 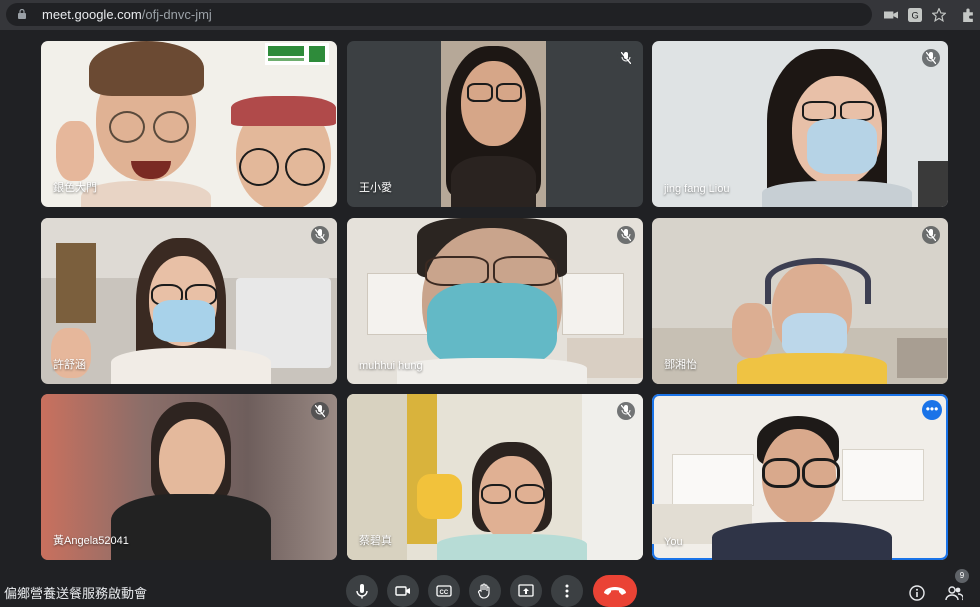 I want to click on video-camera-icon, so click(x=402, y=591).